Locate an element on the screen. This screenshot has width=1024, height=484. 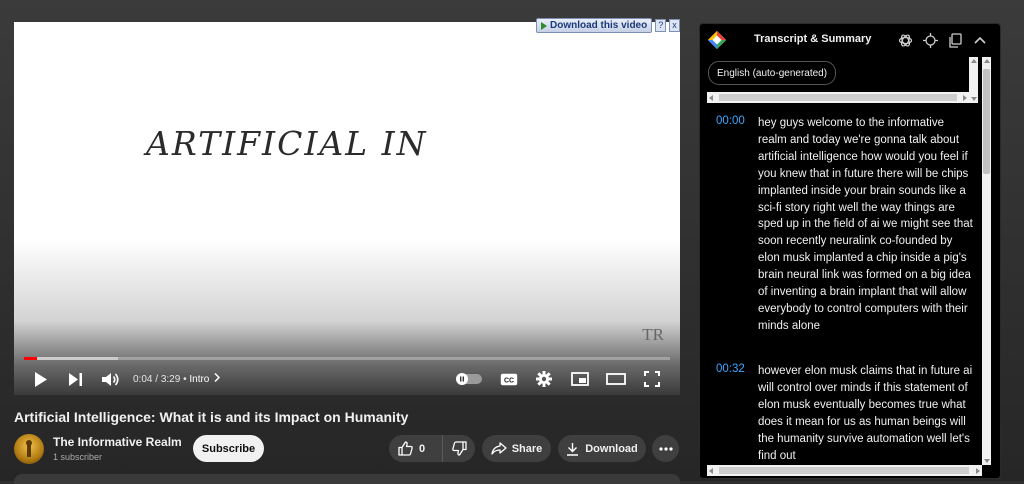
volume-icon is located at coordinates (110, 379).